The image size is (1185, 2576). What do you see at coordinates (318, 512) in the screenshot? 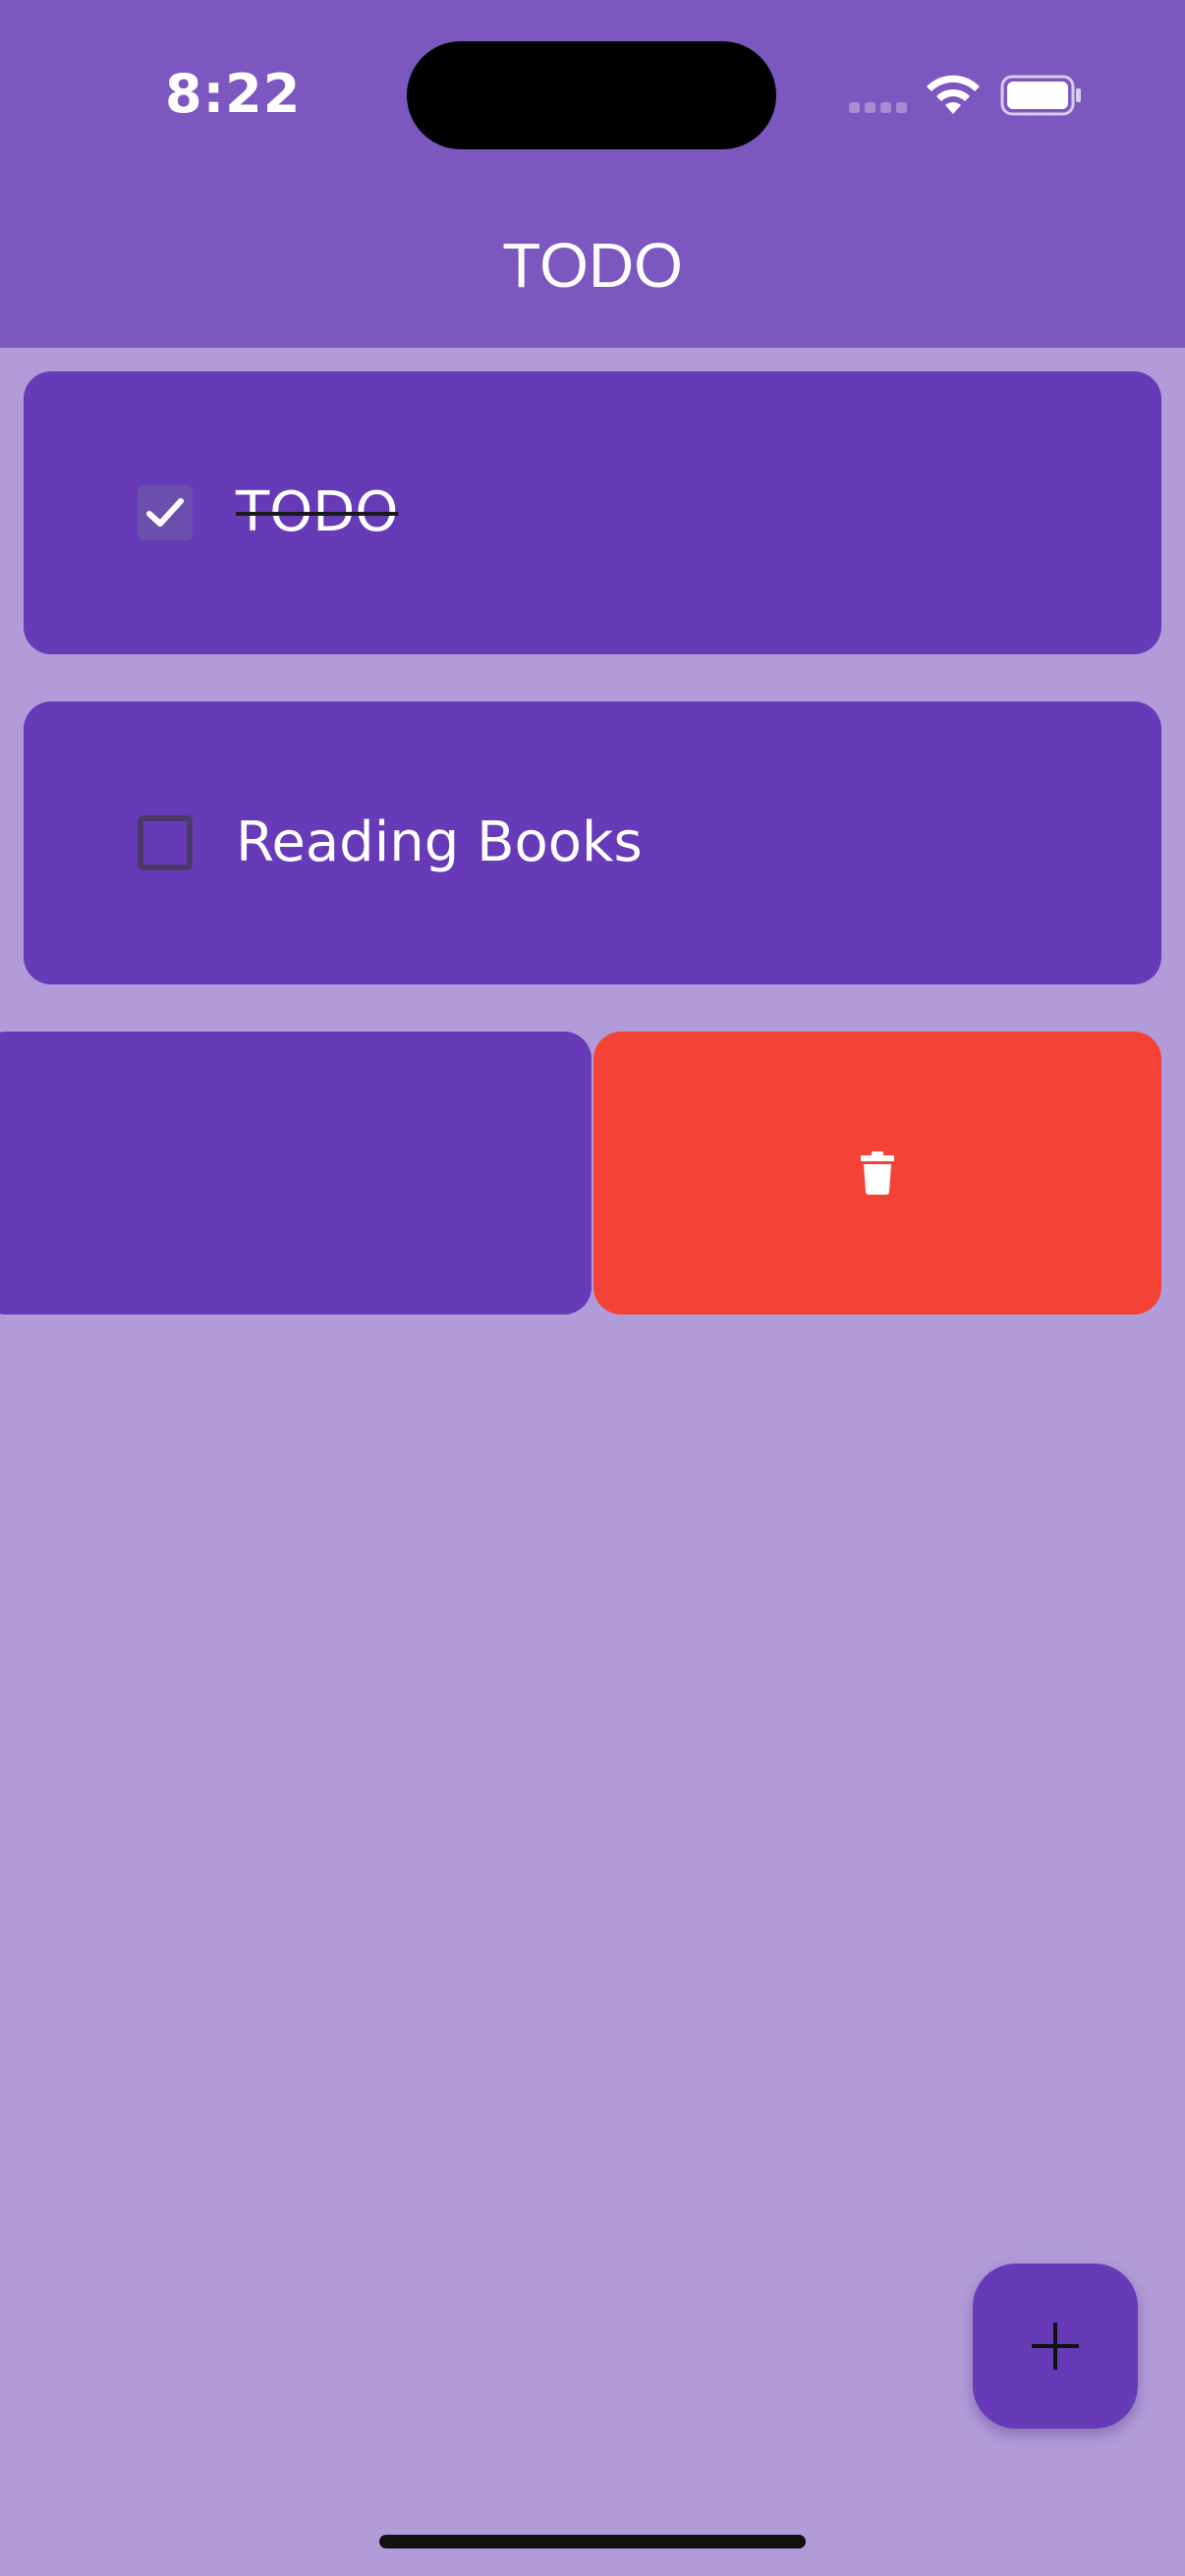
I see `todo-label: TODO` at bounding box center [318, 512].